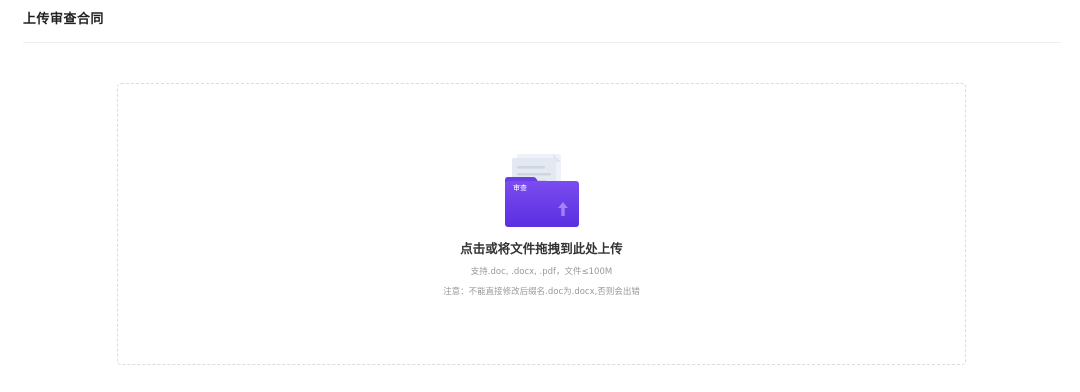 Image resolution: width=1080 pixels, height=392 pixels. Describe the element at coordinates (542, 26) in the screenshot. I see `page-header: 上传审查合同` at that location.